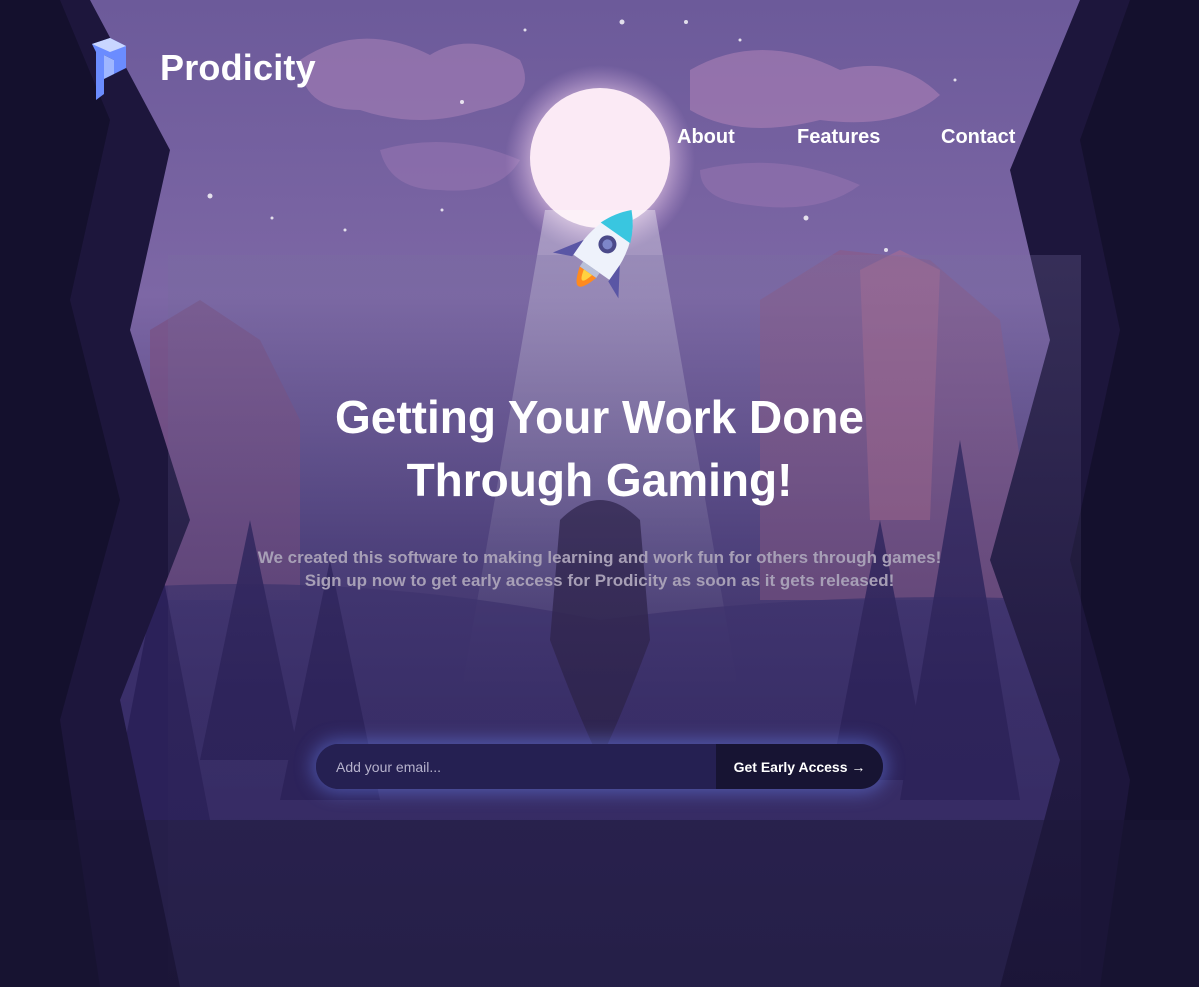 The height and width of the screenshot is (987, 1199). I want to click on nav-link-contact: Contact, so click(978, 137).